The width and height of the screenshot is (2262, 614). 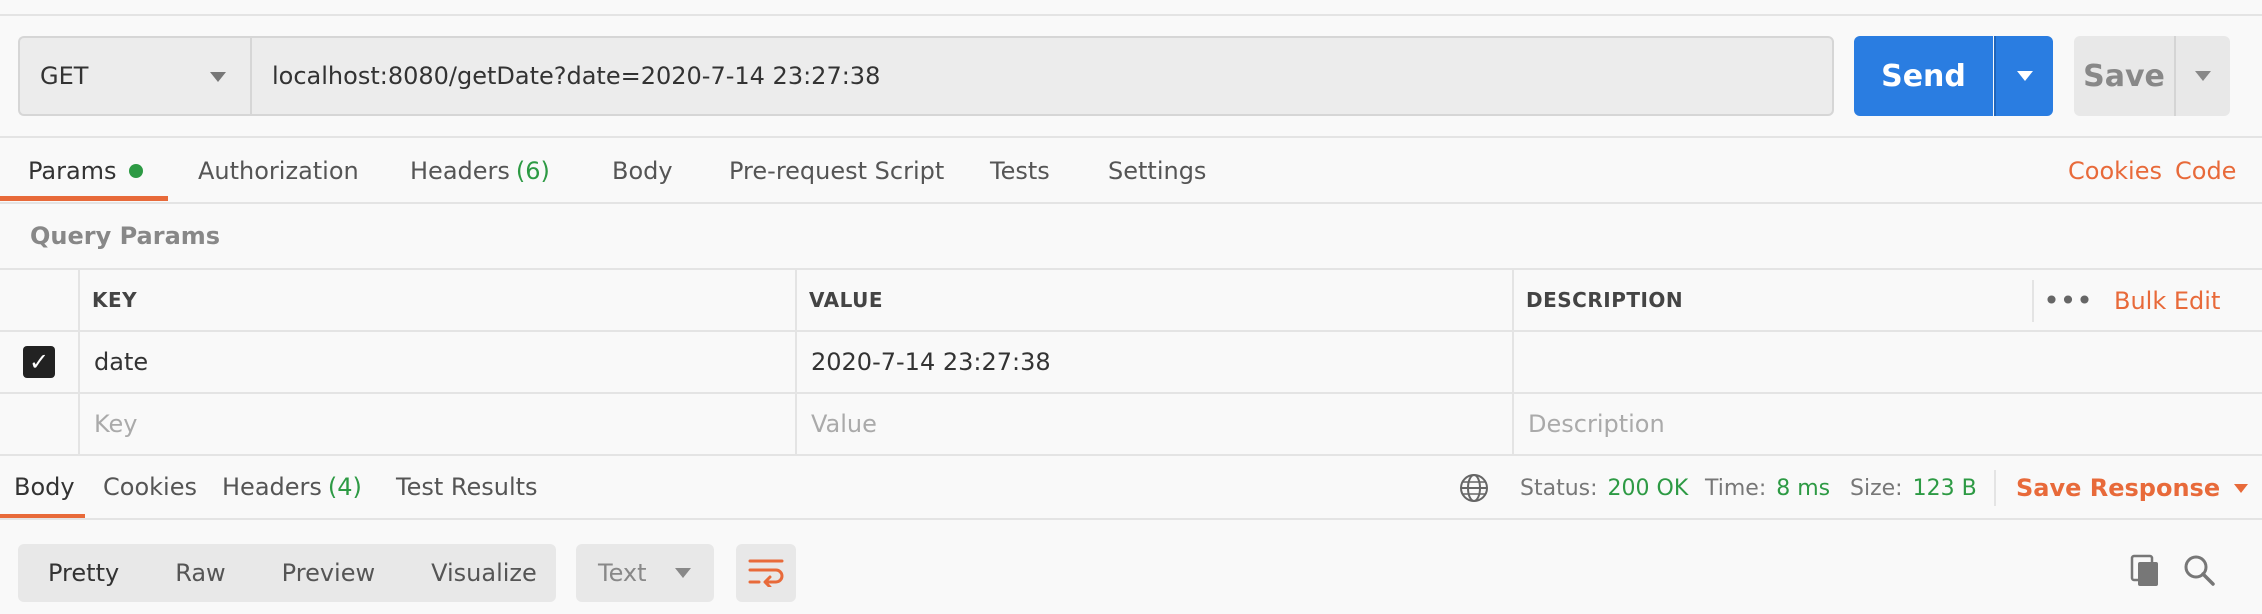 I want to click on save-response-button: Save Response, so click(x=2132, y=488).